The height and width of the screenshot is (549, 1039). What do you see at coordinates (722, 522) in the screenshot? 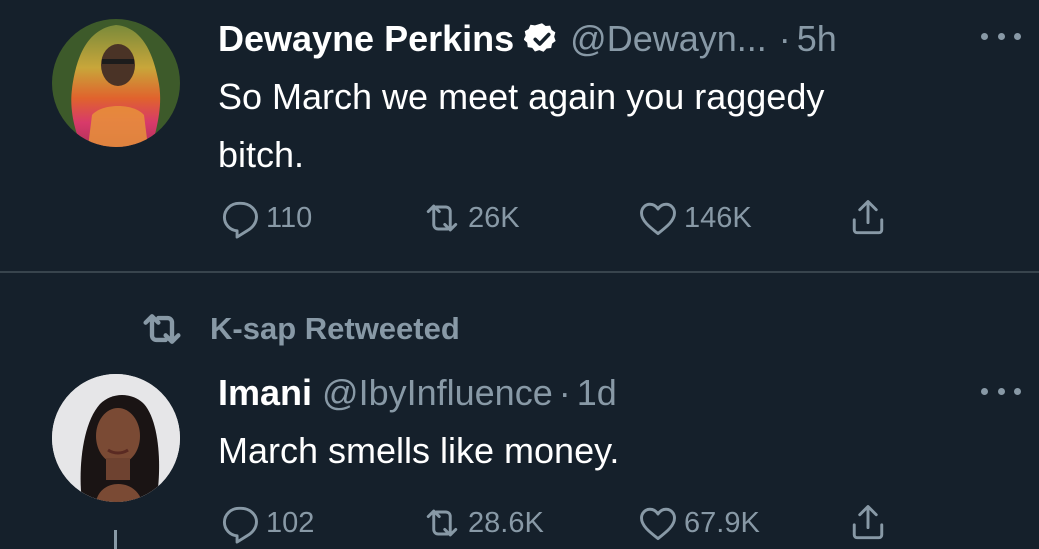
I see `like-count: 67.9K` at bounding box center [722, 522].